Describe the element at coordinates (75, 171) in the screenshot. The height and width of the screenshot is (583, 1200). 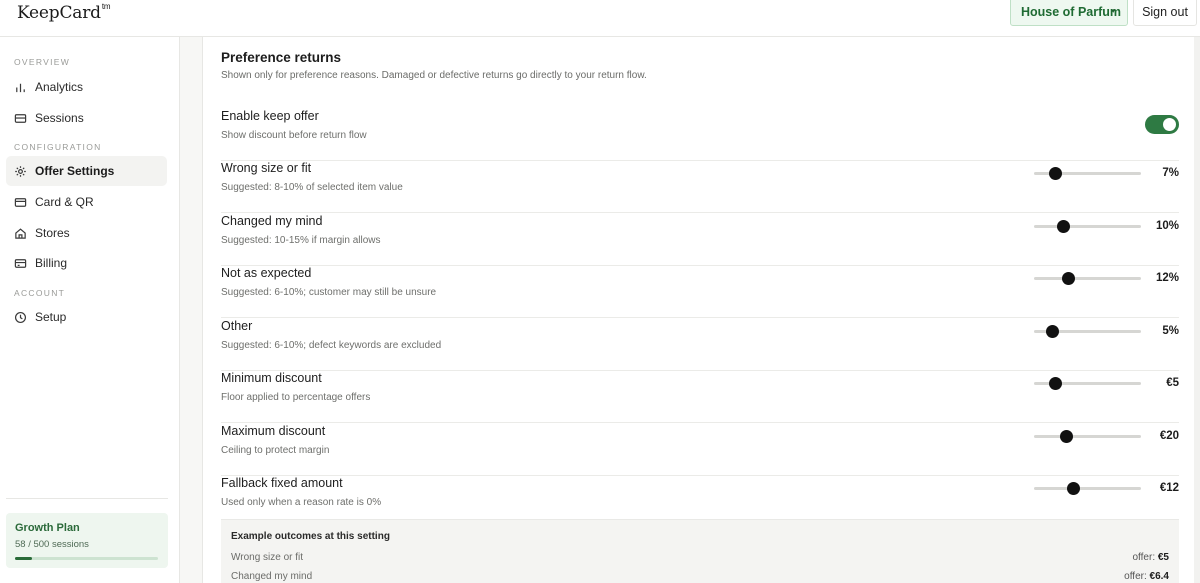
I see `sidebar-item-label: Offer Settings` at that location.